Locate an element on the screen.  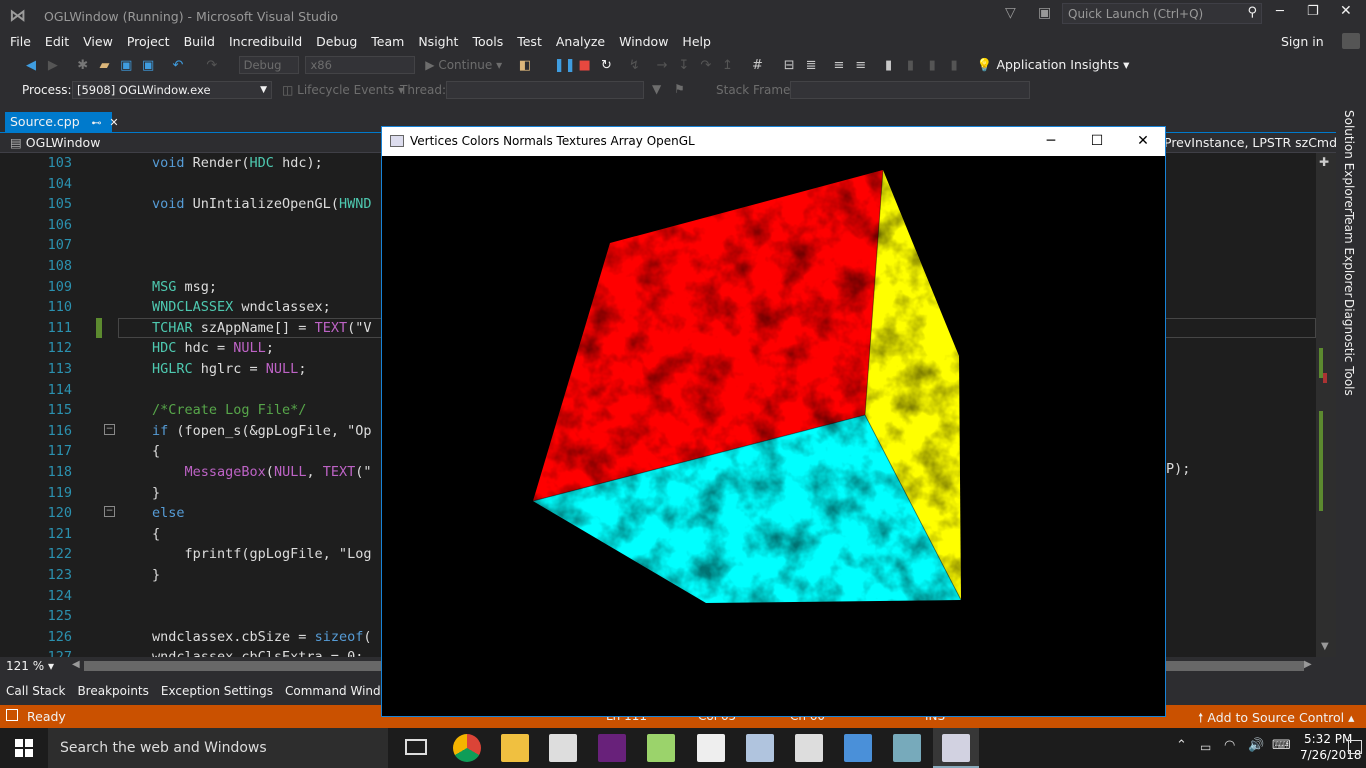
visual-studio-icon is located at coordinates (612, 748).